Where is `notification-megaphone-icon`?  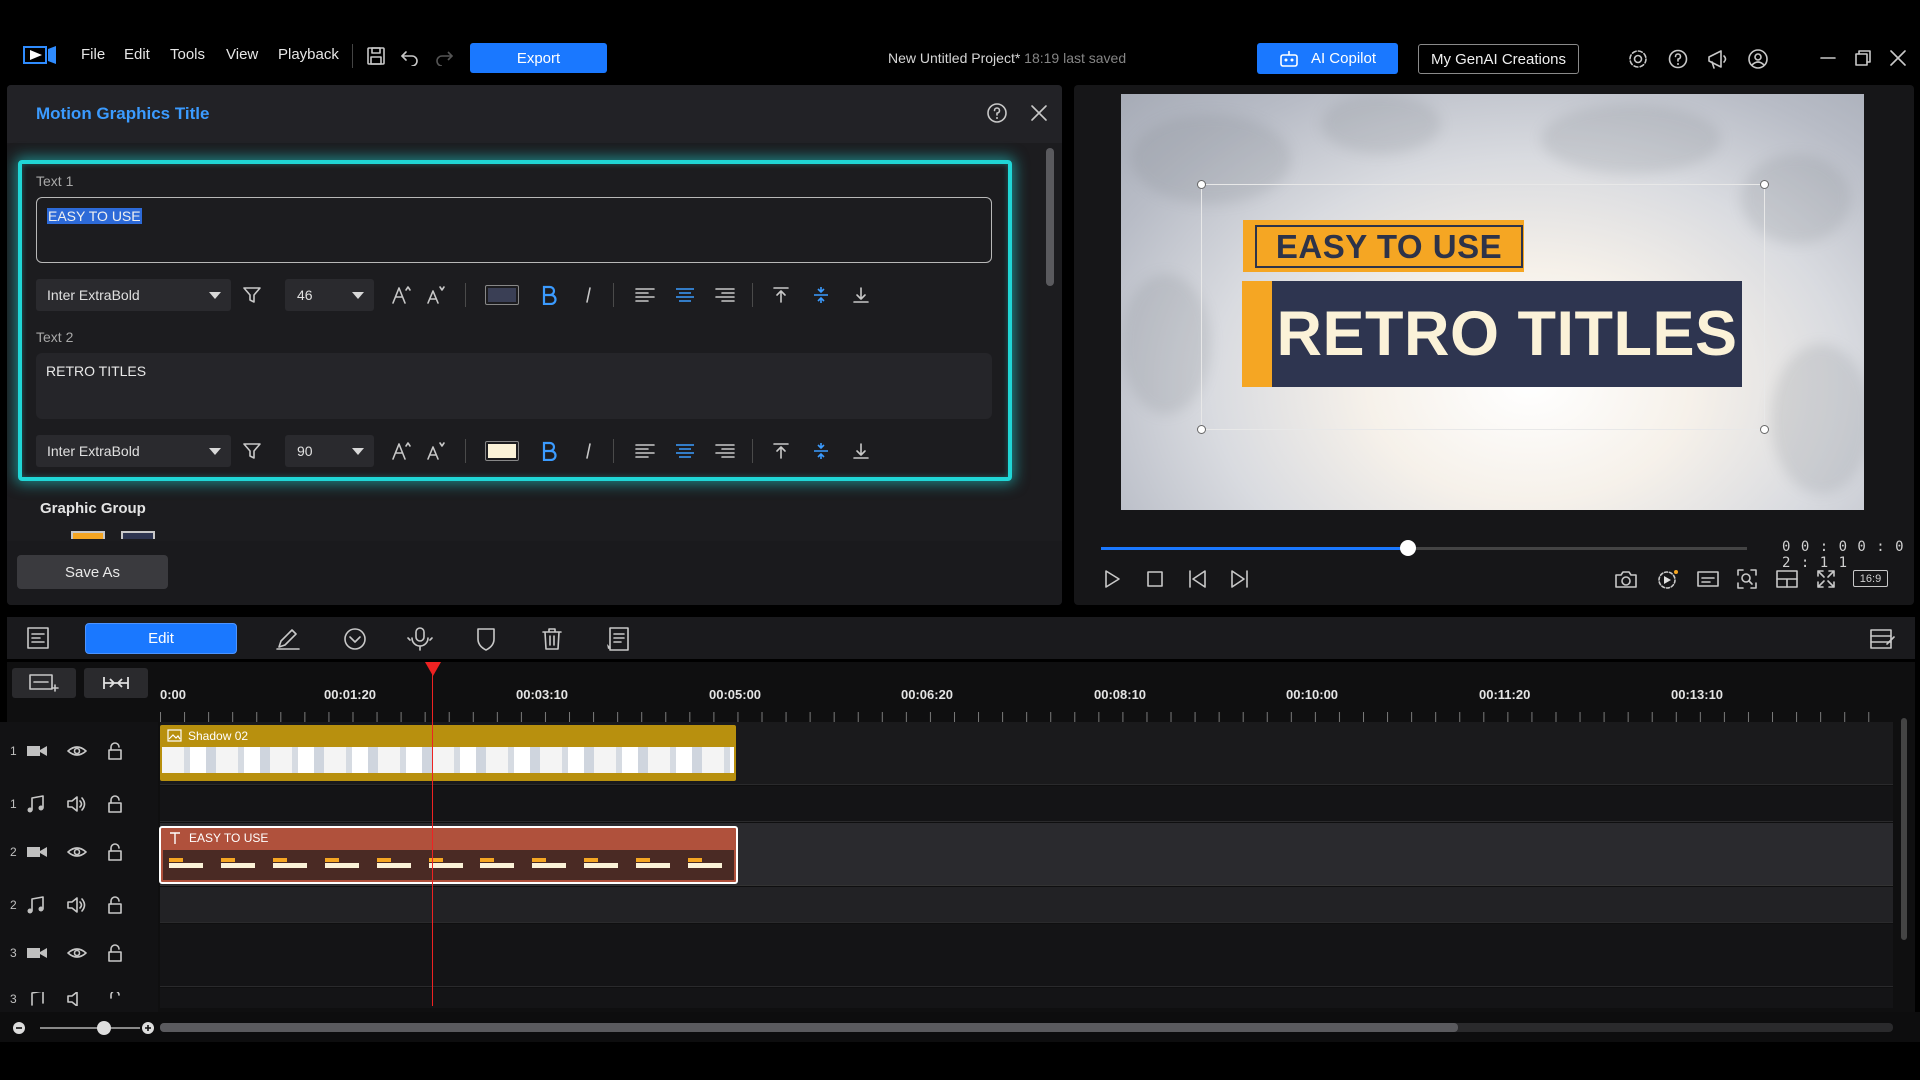 notification-megaphone-icon is located at coordinates (1718, 59).